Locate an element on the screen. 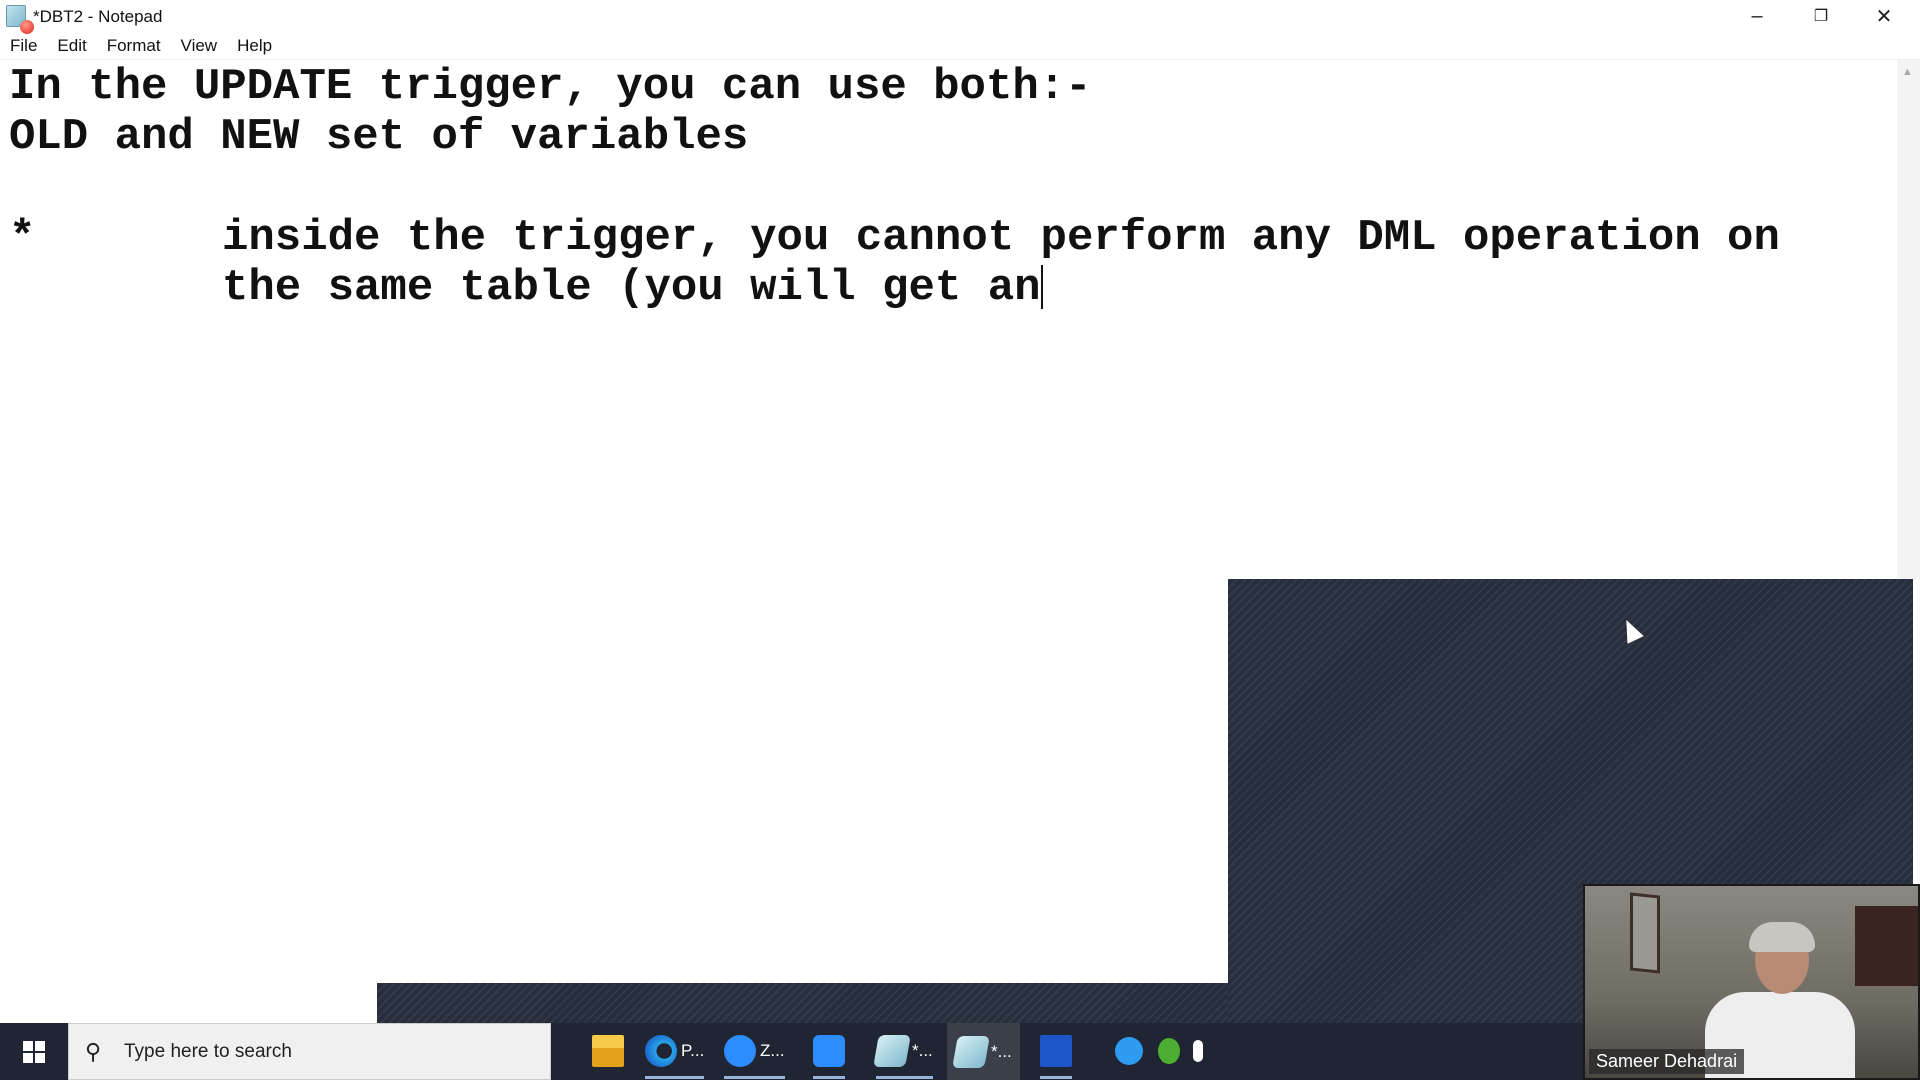 The width and height of the screenshot is (1920, 1080). search-placeholder: Type here to search is located at coordinates (208, 1051).